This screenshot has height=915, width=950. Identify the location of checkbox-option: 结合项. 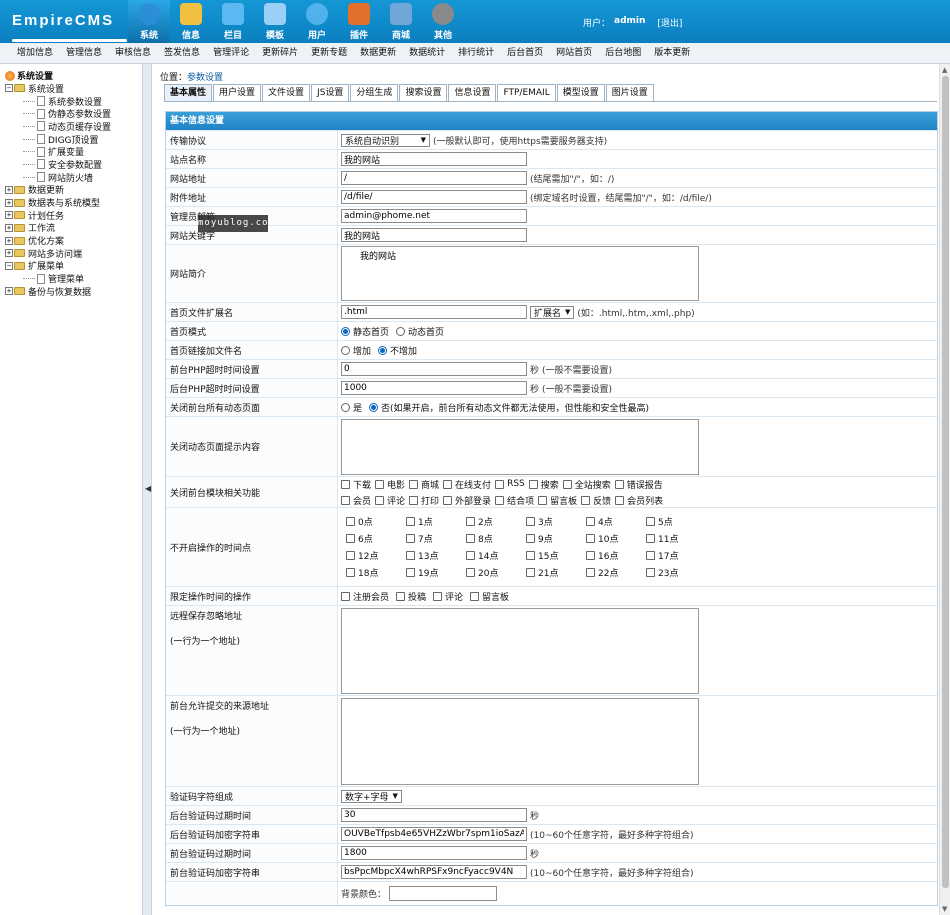
(514, 500).